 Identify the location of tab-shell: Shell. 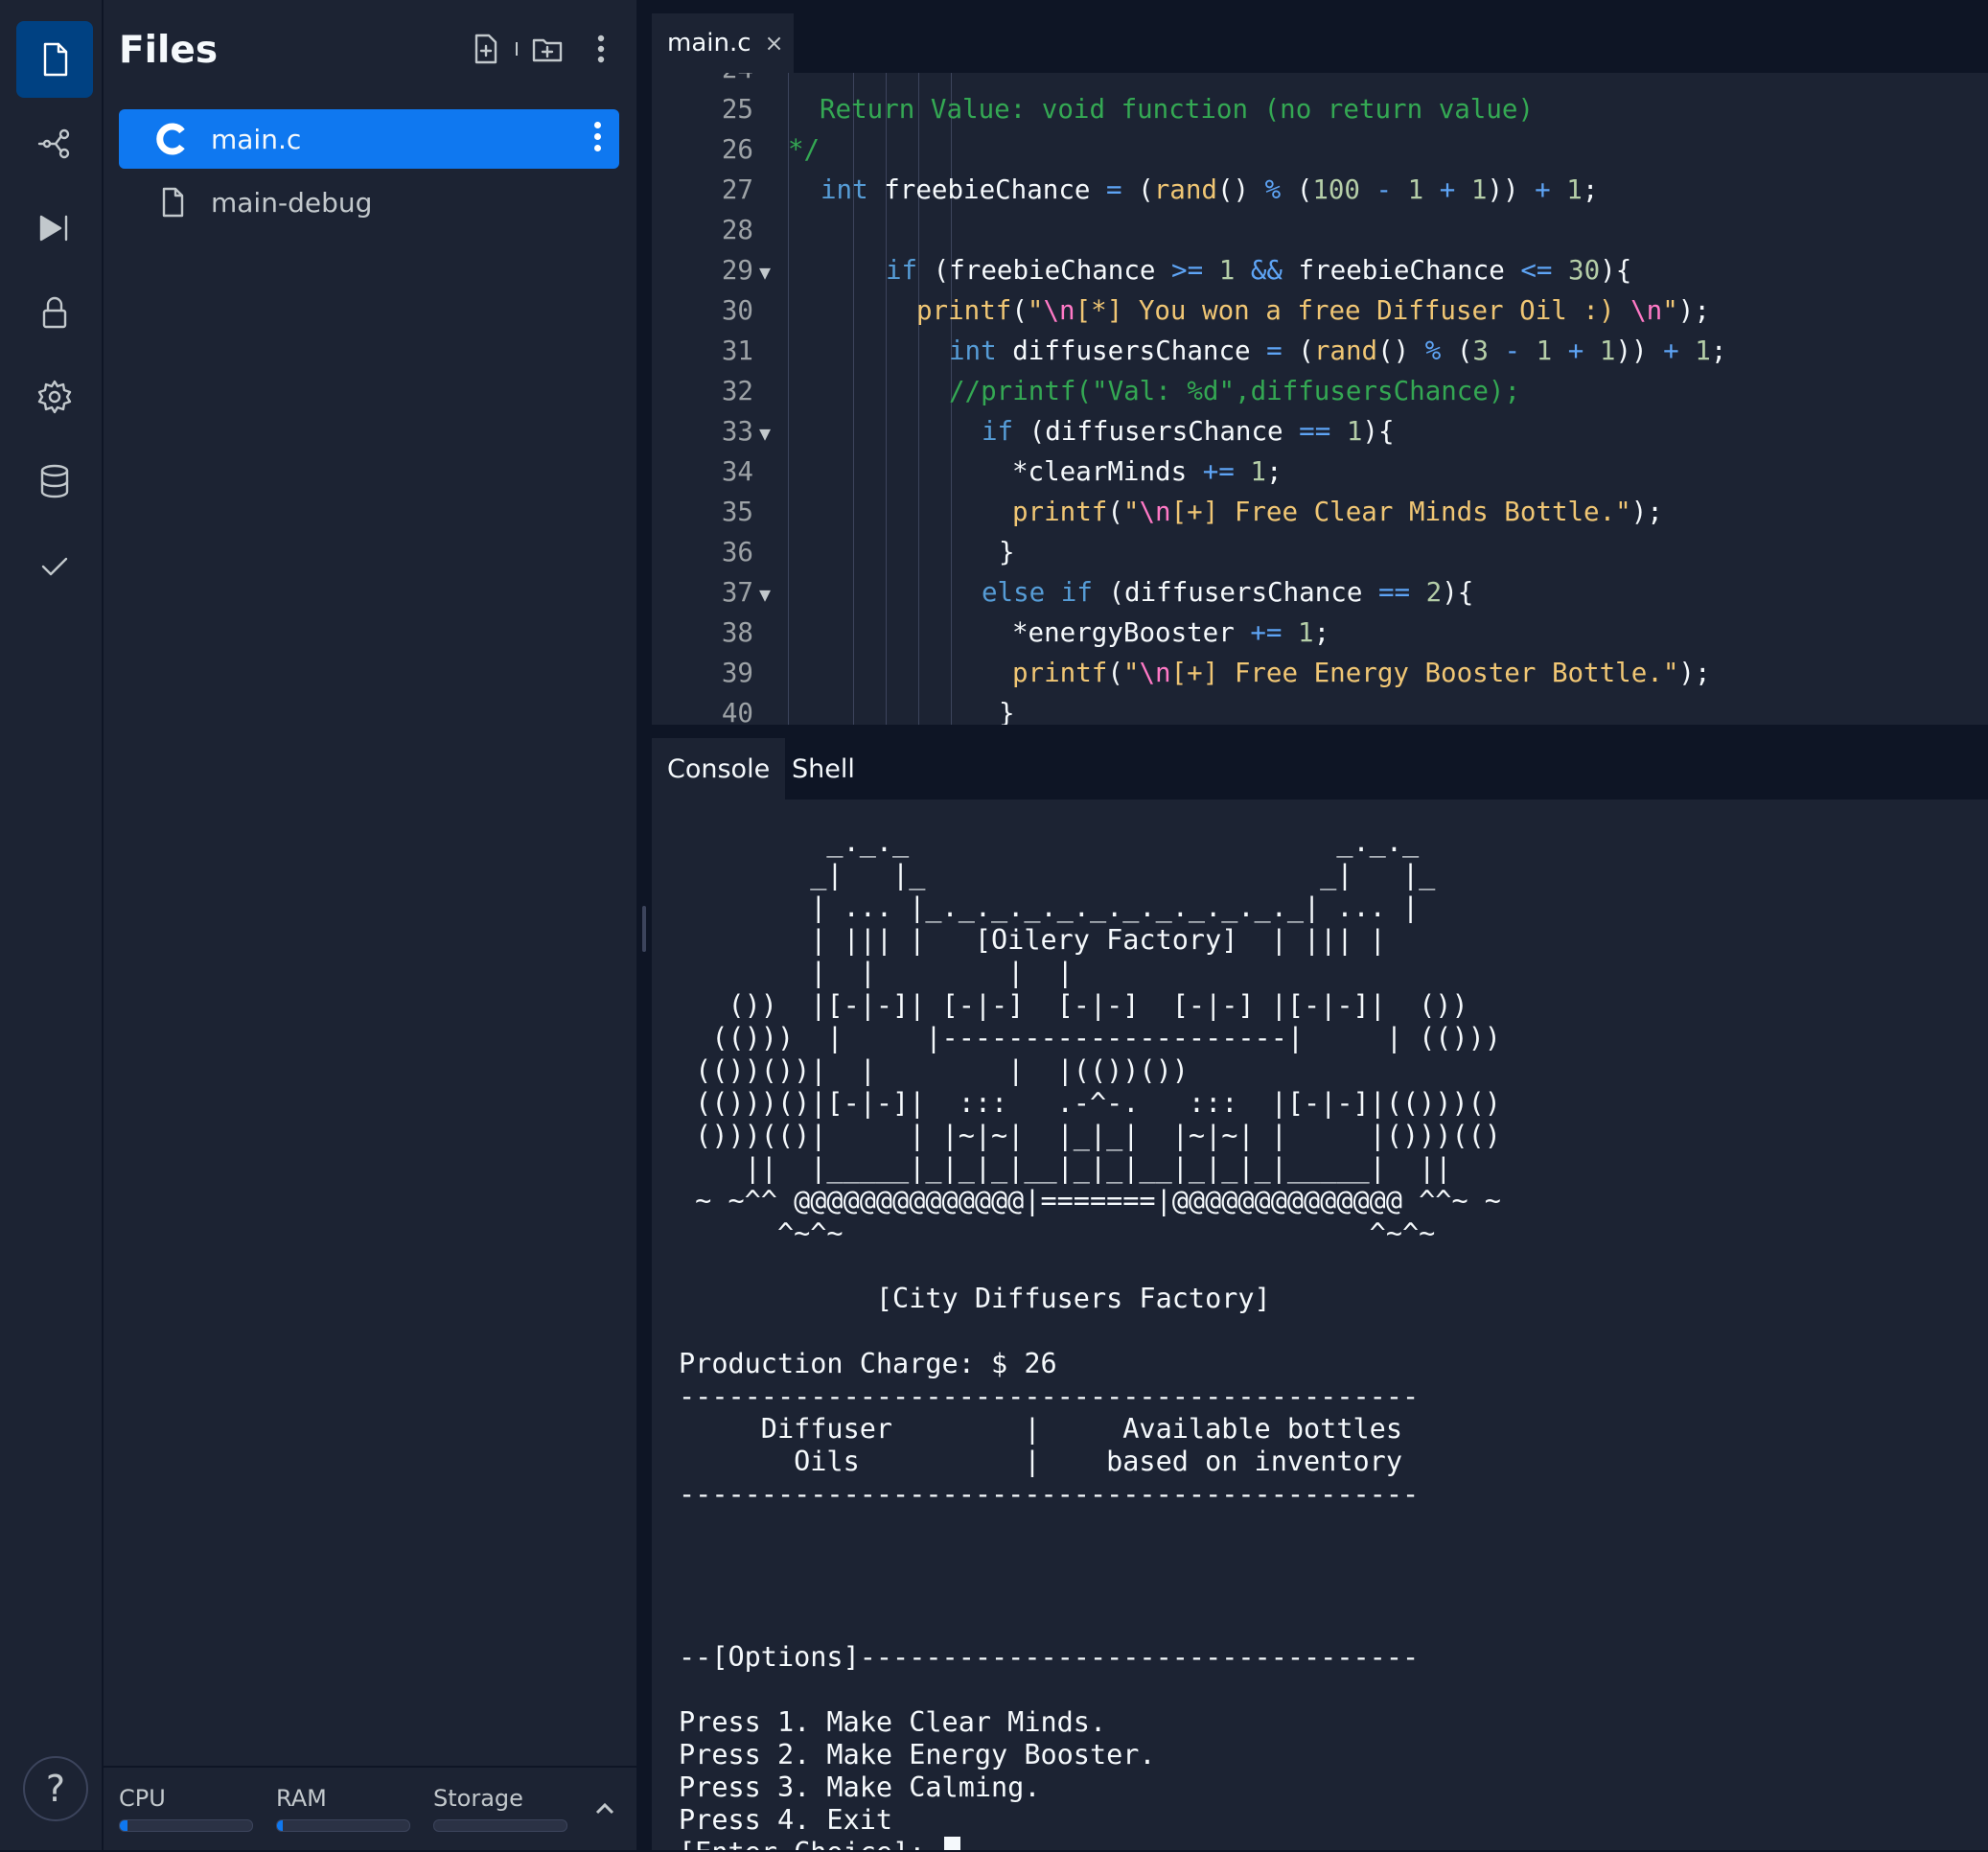
(823, 768).